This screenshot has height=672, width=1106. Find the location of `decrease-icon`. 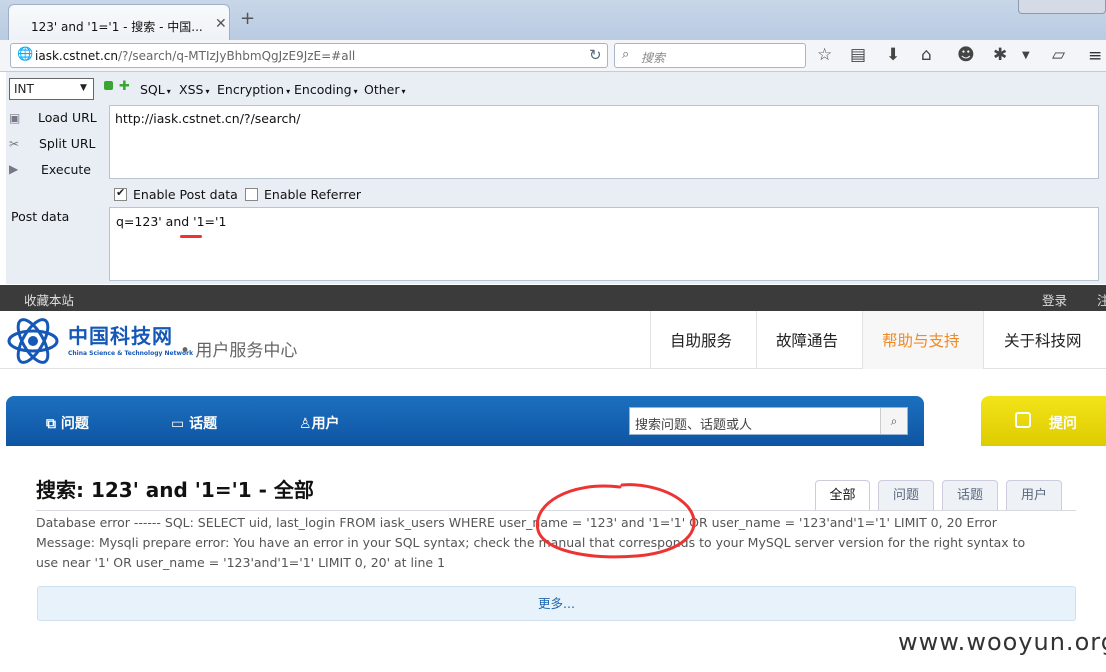

decrease-icon is located at coordinates (108, 85).